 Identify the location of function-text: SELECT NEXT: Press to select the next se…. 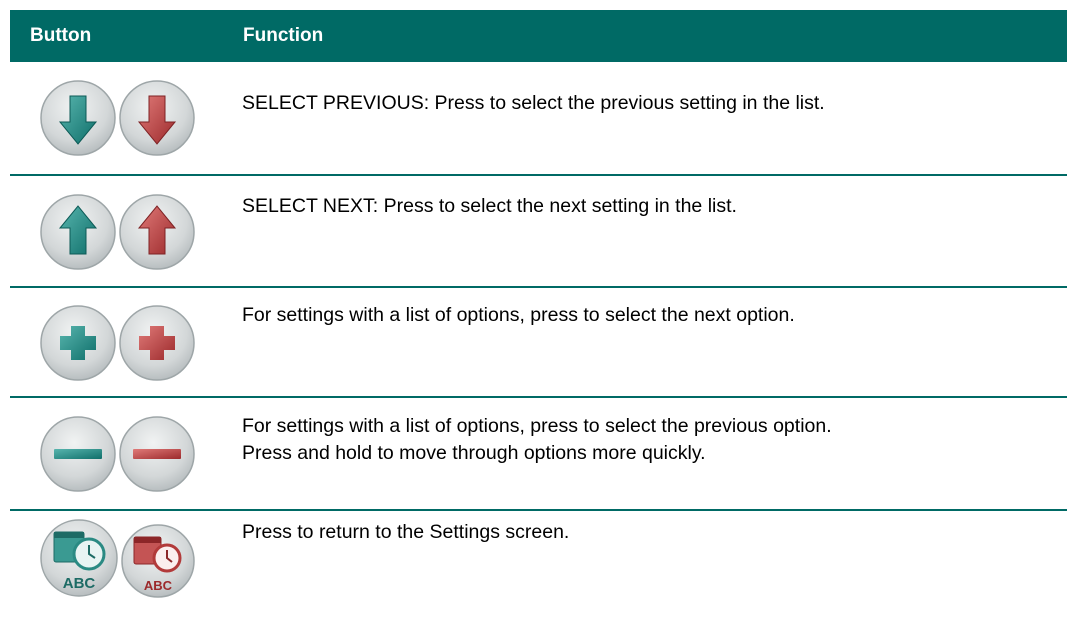
(489, 206).